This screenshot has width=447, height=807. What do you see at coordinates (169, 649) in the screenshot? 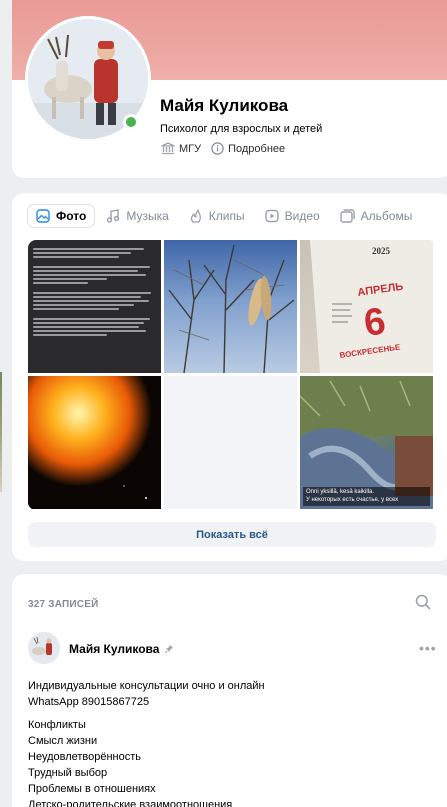
I see `pin-icon` at bounding box center [169, 649].